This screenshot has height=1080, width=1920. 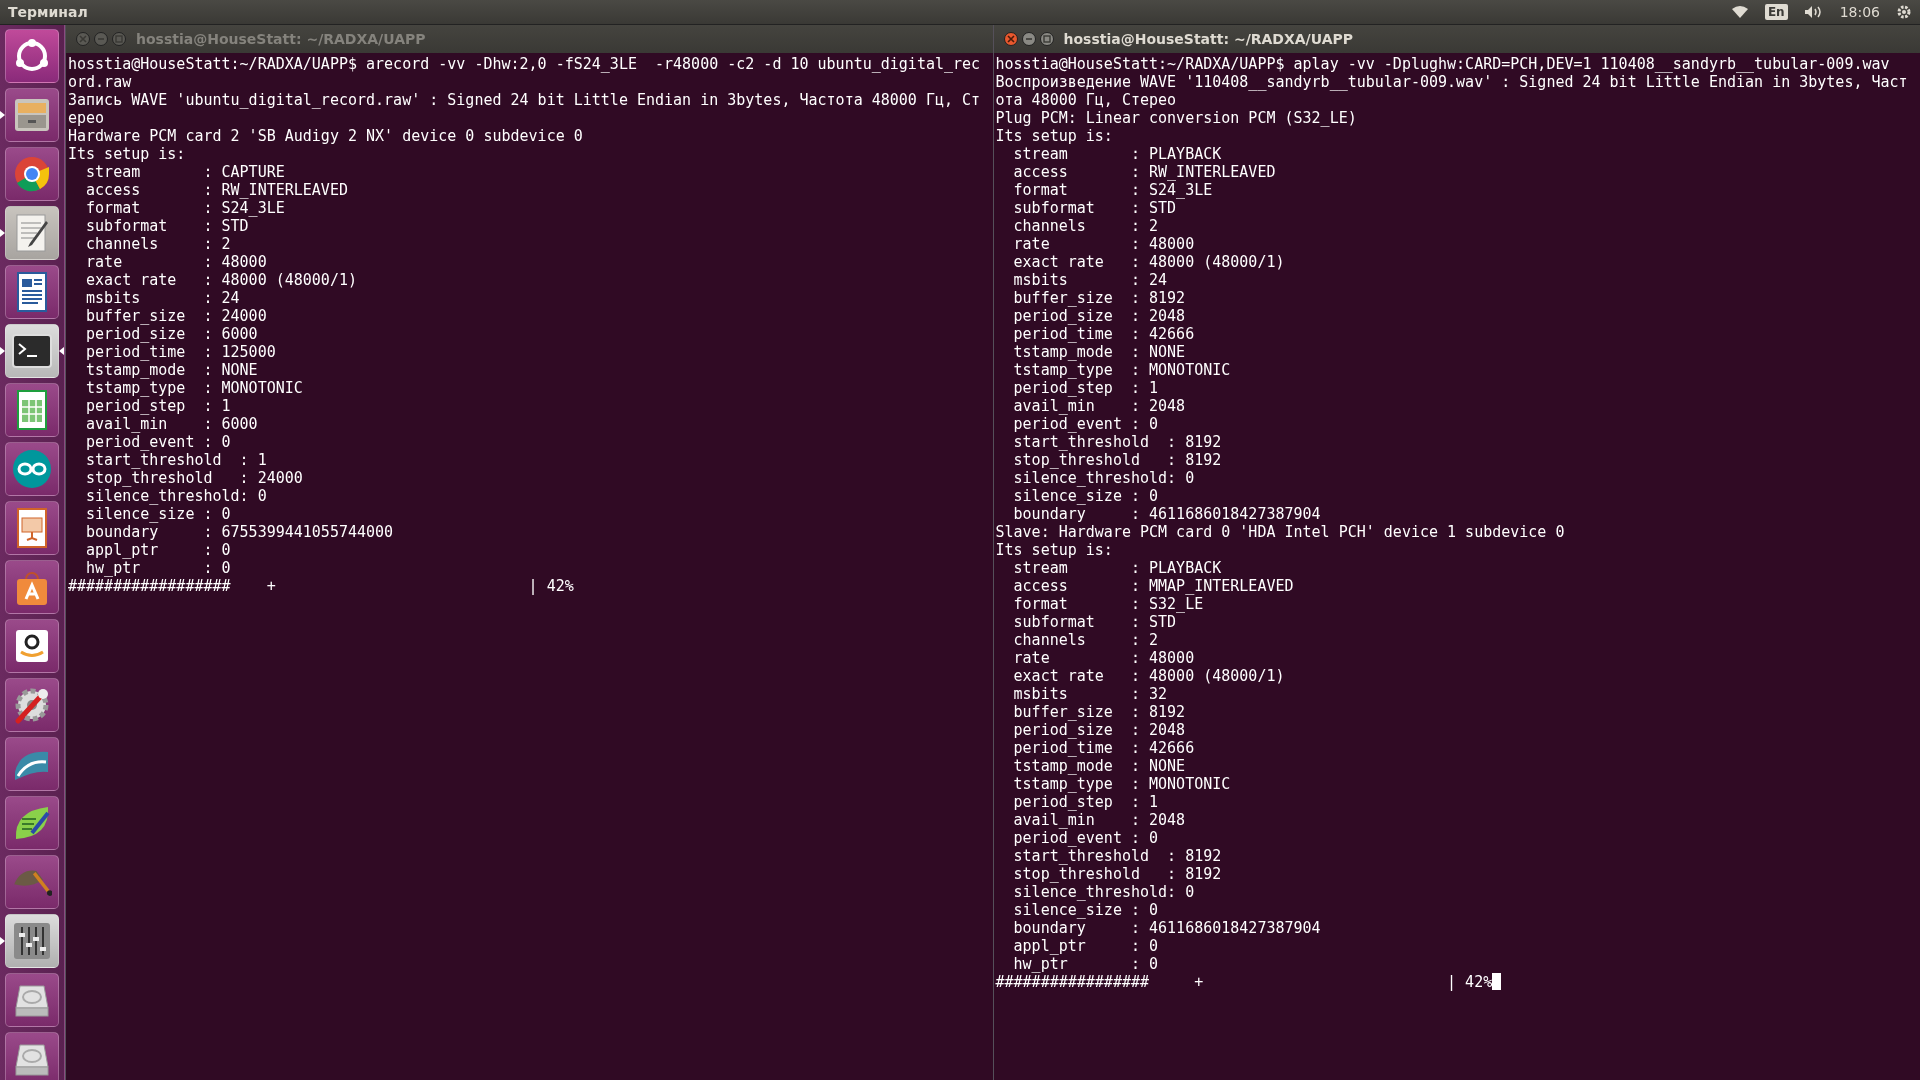 I want to click on terminal-line: ################## + | 42%, so click(x=321, y=586).